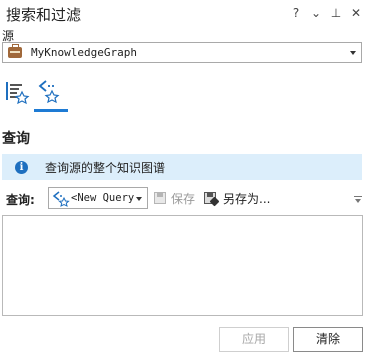 This screenshot has width=370, height=356. I want to click on tool-tabs, so click(42, 94).